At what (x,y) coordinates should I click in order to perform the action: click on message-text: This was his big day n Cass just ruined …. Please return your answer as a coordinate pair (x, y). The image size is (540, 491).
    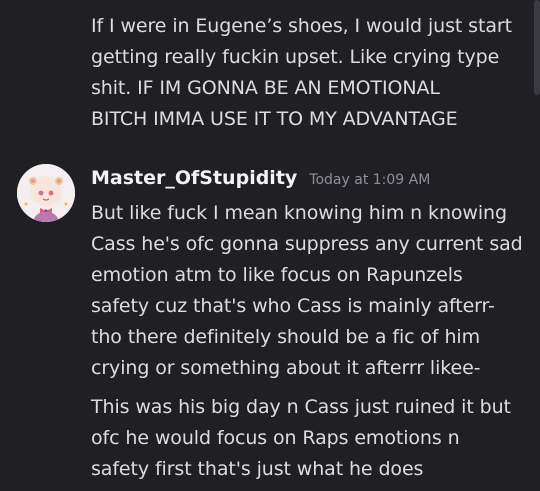
    Looking at the image, I should click on (301, 438).